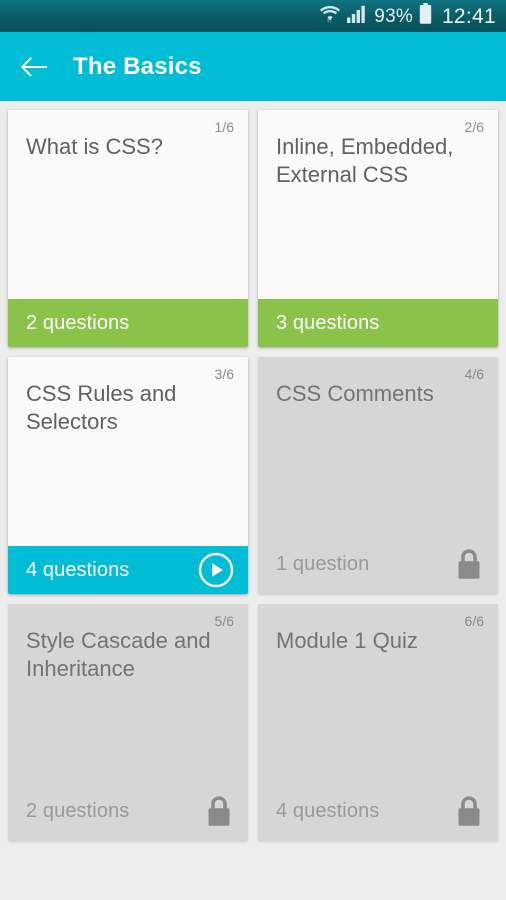 This screenshot has width=506, height=900. I want to click on lesson-card-body: 6/6 Module 1 Quiz, so click(378, 692).